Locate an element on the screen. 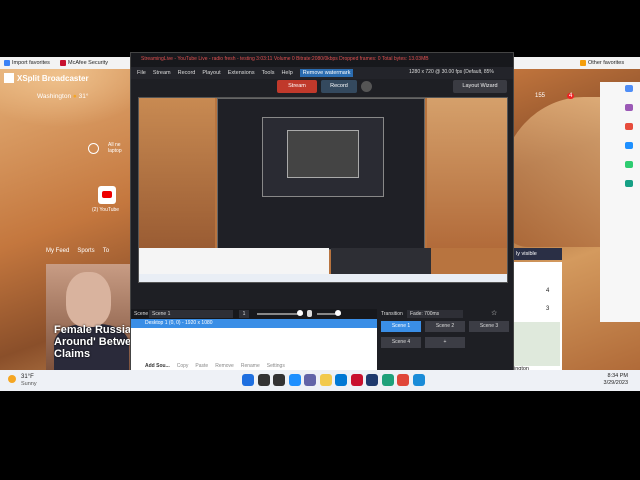  dell-icon is located at coordinates (372, 380).